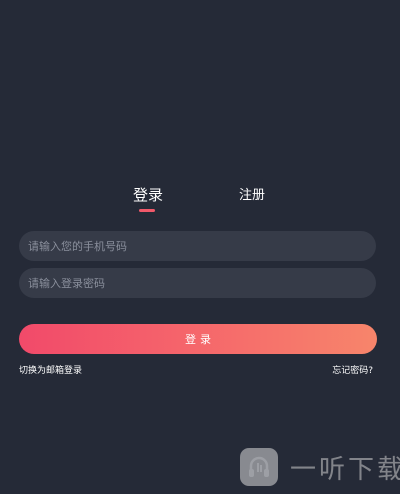 Image resolution: width=400 pixels, height=494 pixels. I want to click on watermark-text: 一听下载, so click(345, 469).